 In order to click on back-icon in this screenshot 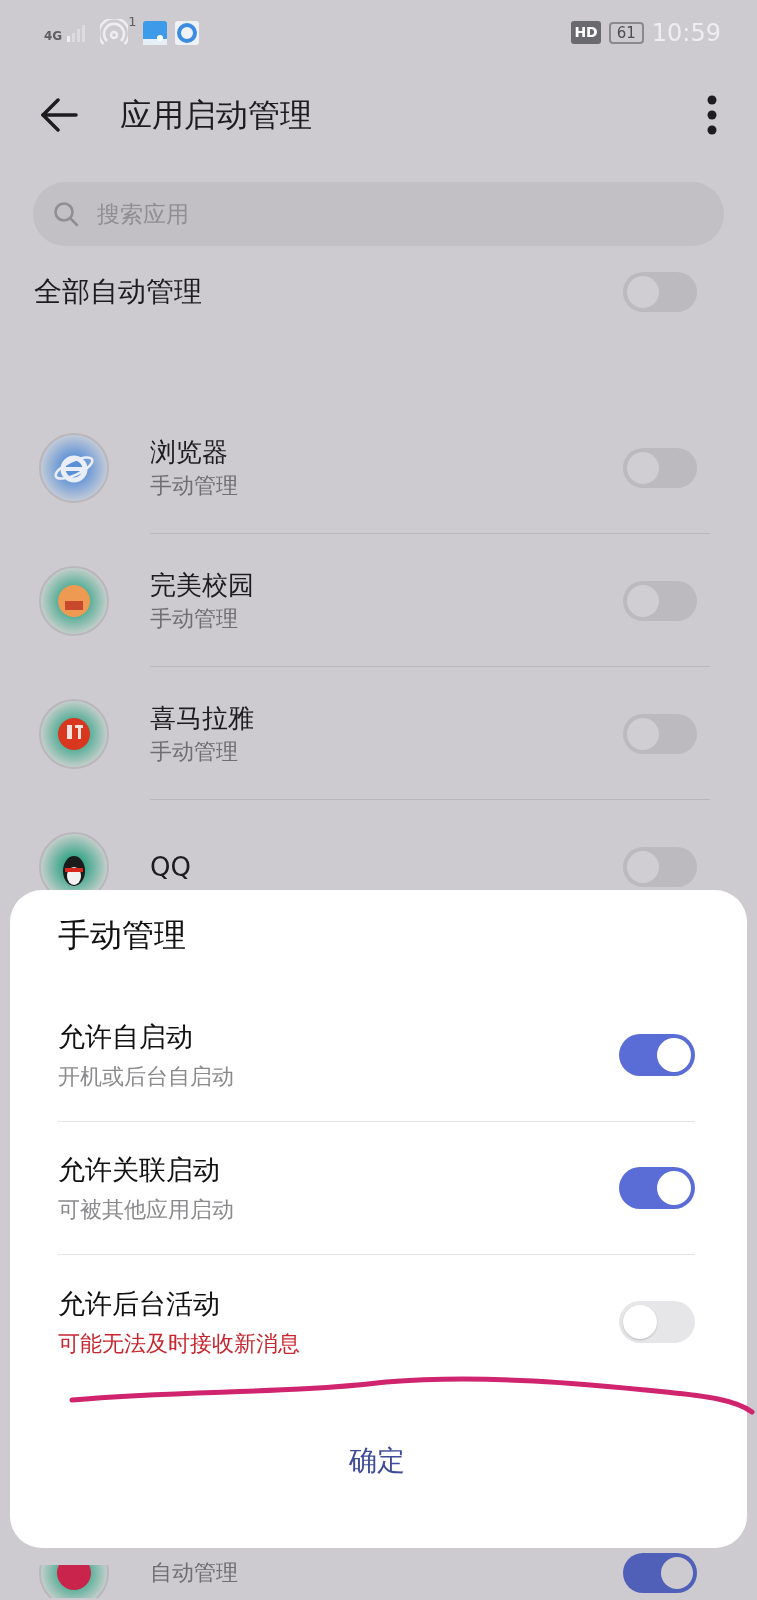, I will do `click(59, 115)`.